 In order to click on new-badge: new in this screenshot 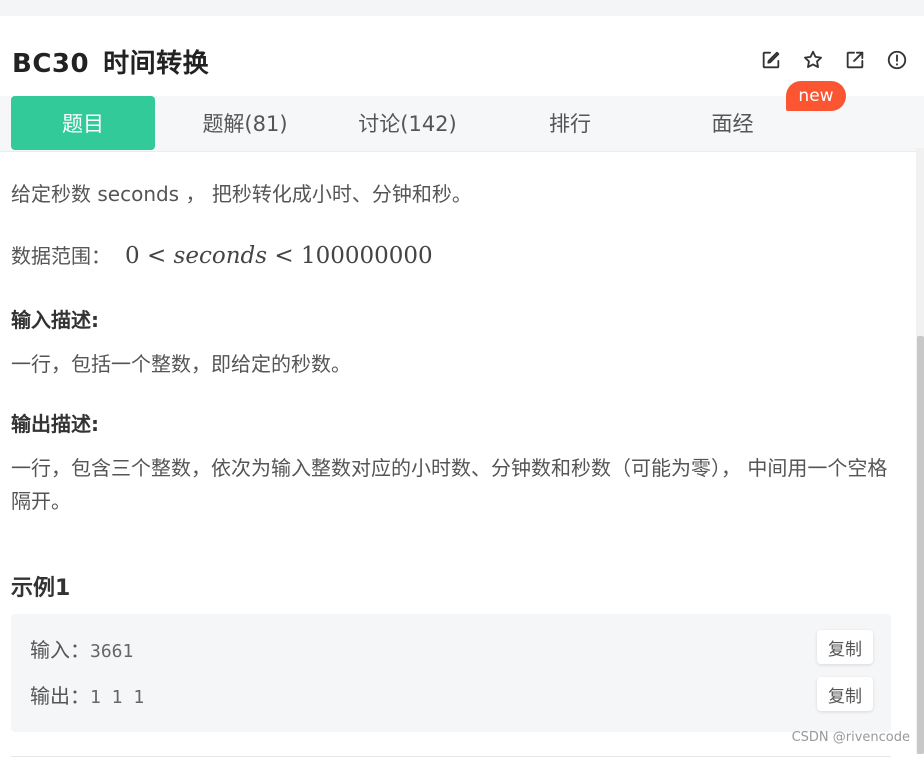, I will do `click(816, 96)`.